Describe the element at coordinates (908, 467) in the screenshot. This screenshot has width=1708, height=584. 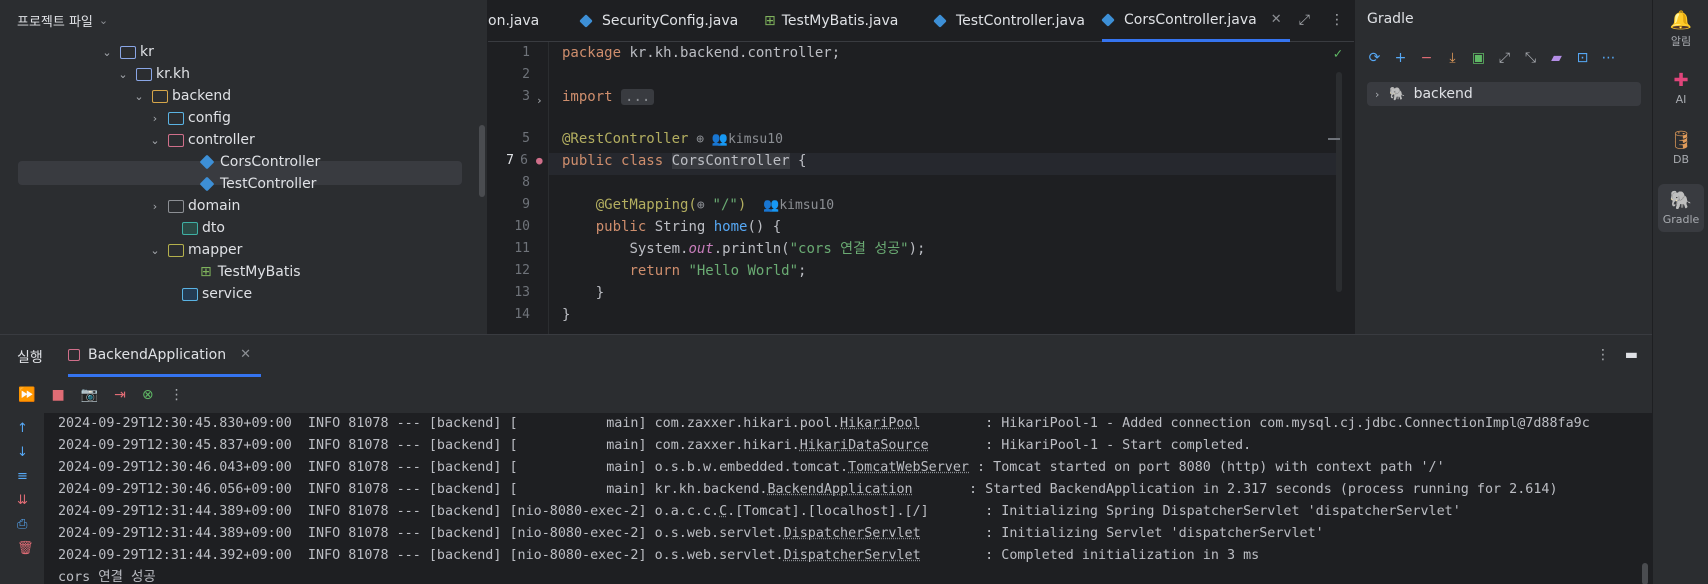
I see `log-link: TomcatWebServer` at that location.